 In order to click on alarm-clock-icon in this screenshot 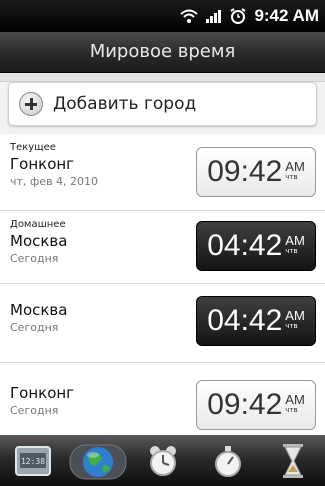, I will do `click(162, 460)`.